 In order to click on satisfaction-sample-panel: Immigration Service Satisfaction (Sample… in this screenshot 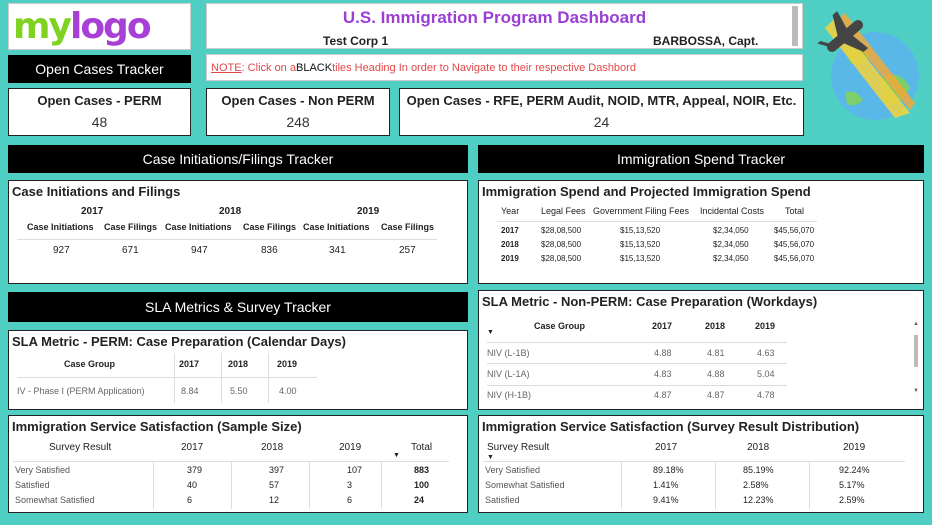, I will do `click(238, 464)`.